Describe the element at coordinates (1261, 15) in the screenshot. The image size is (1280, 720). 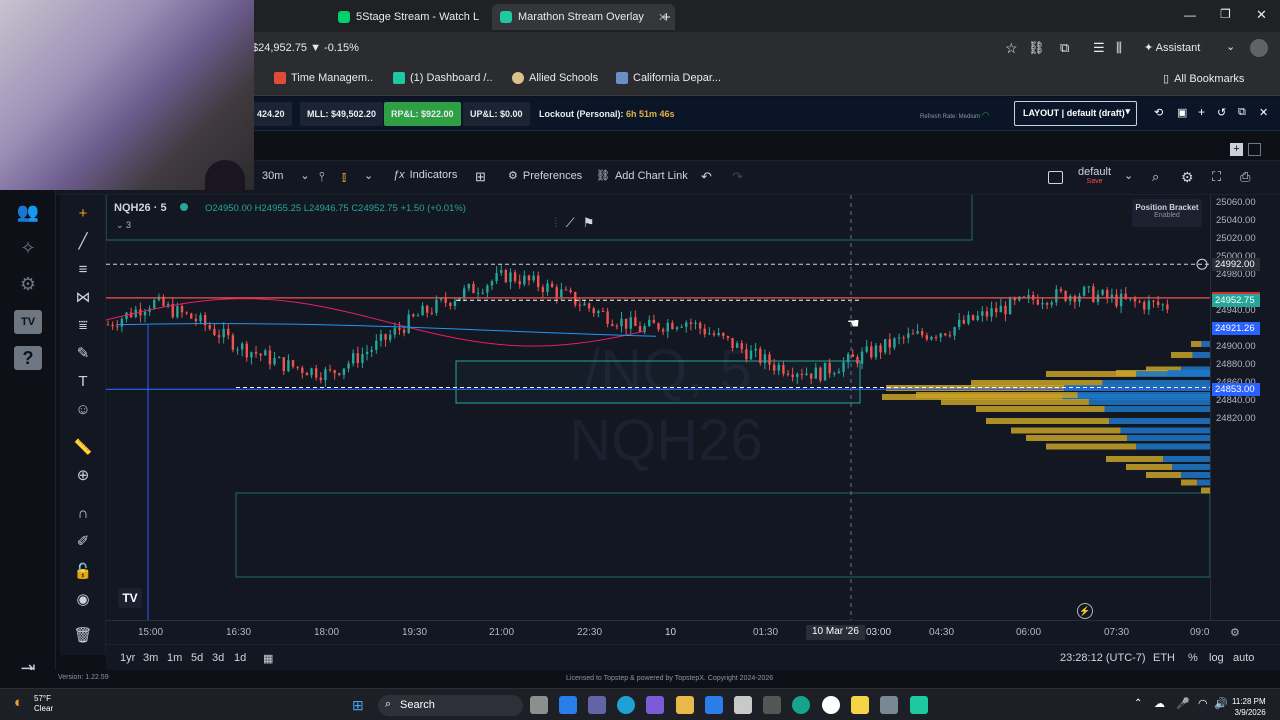
I see `close-window-icon: ✕` at that location.